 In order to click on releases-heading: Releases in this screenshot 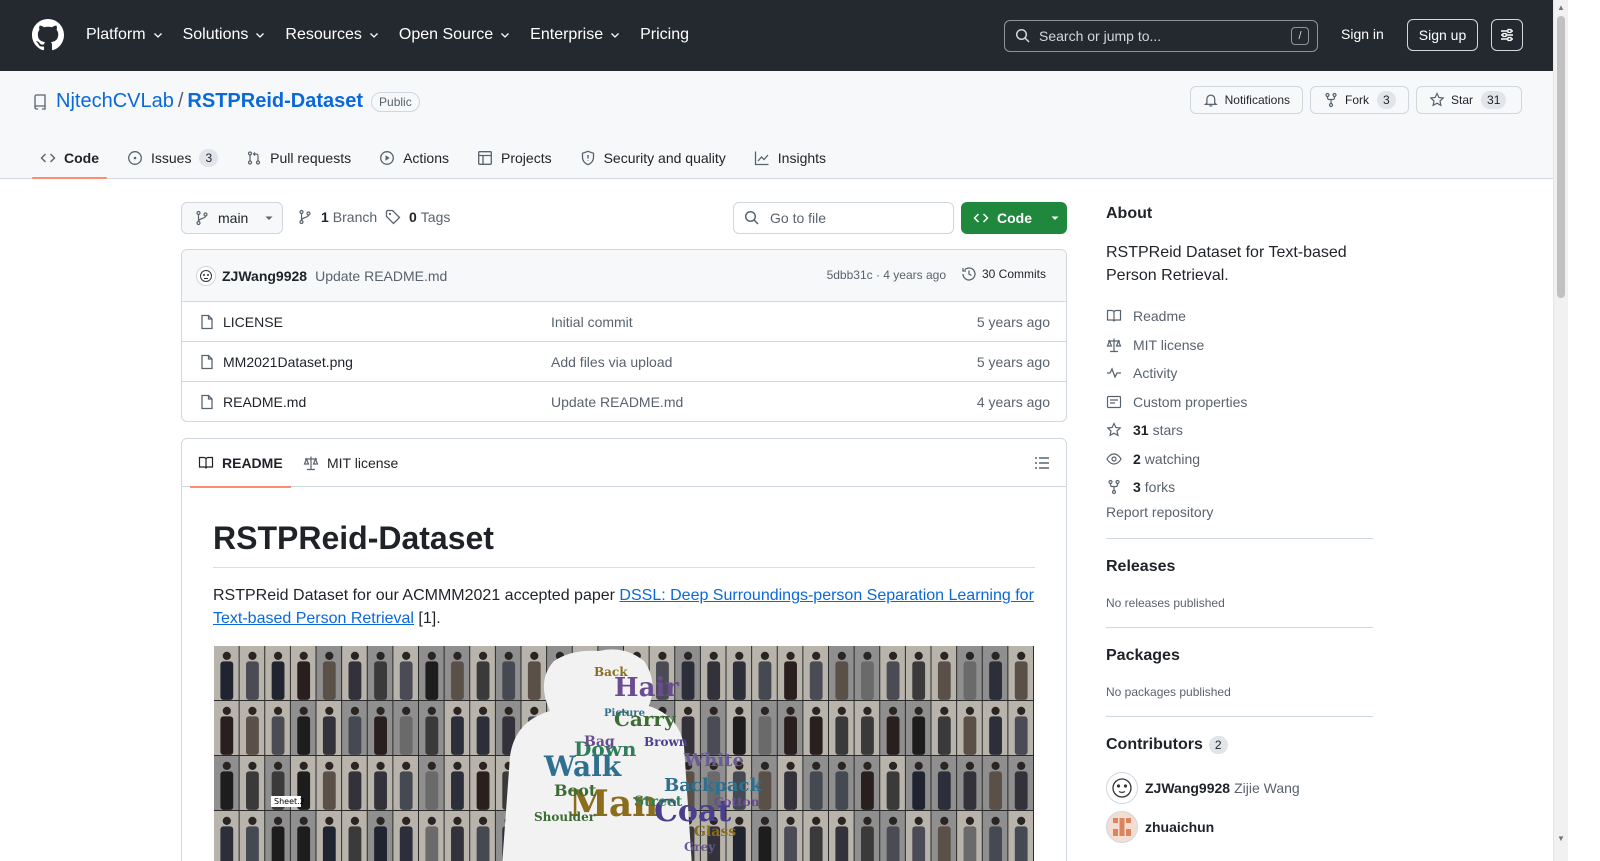, I will do `click(1140, 567)`.